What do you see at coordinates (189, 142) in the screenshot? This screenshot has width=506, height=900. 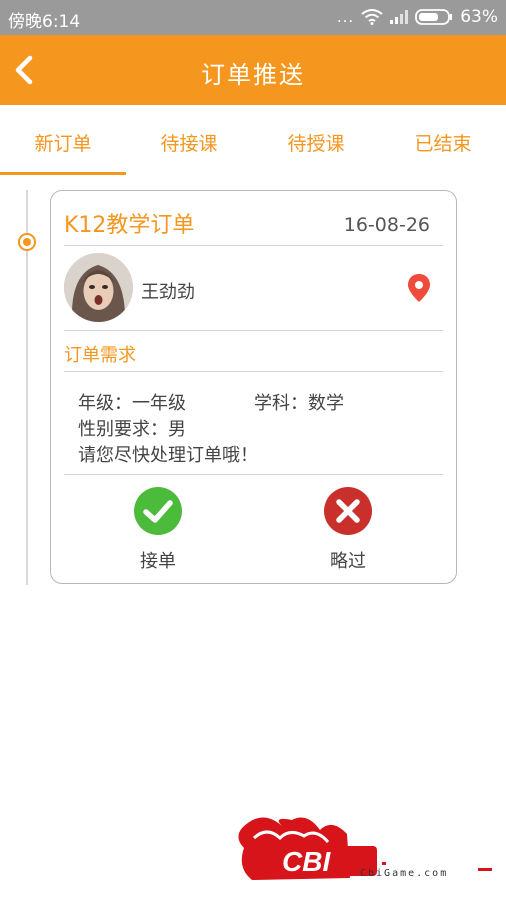 I see `tab-pending-accept: 待接课` at bounding box center [189, 142].